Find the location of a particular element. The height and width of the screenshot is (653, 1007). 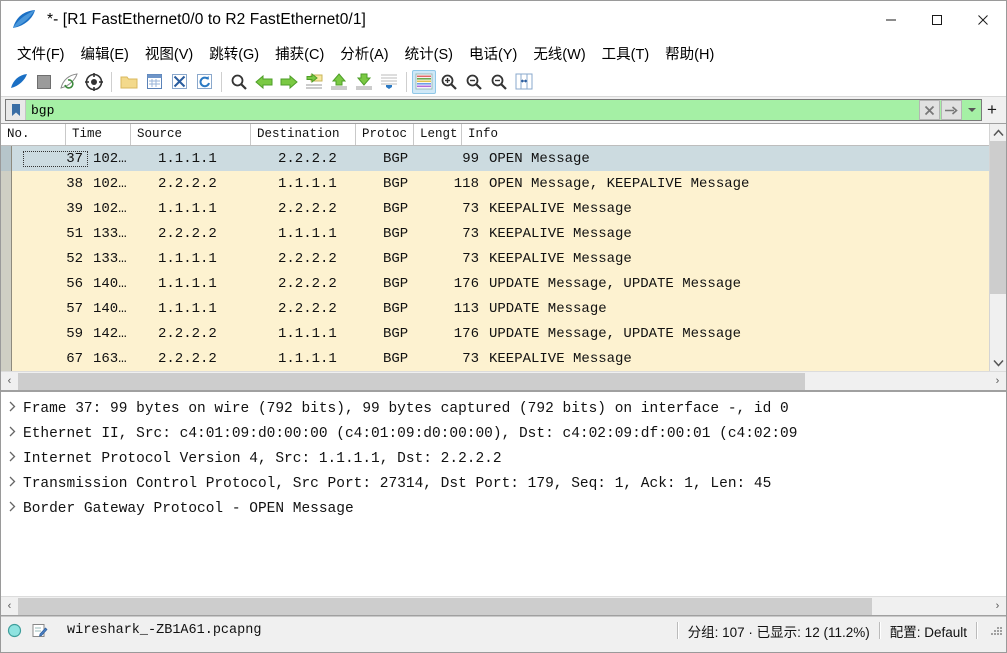

table-row: 37 102… 1.1.1.1 2.2.2.2 BGP 99 OPEN Message is located at coordinates (495, 158).